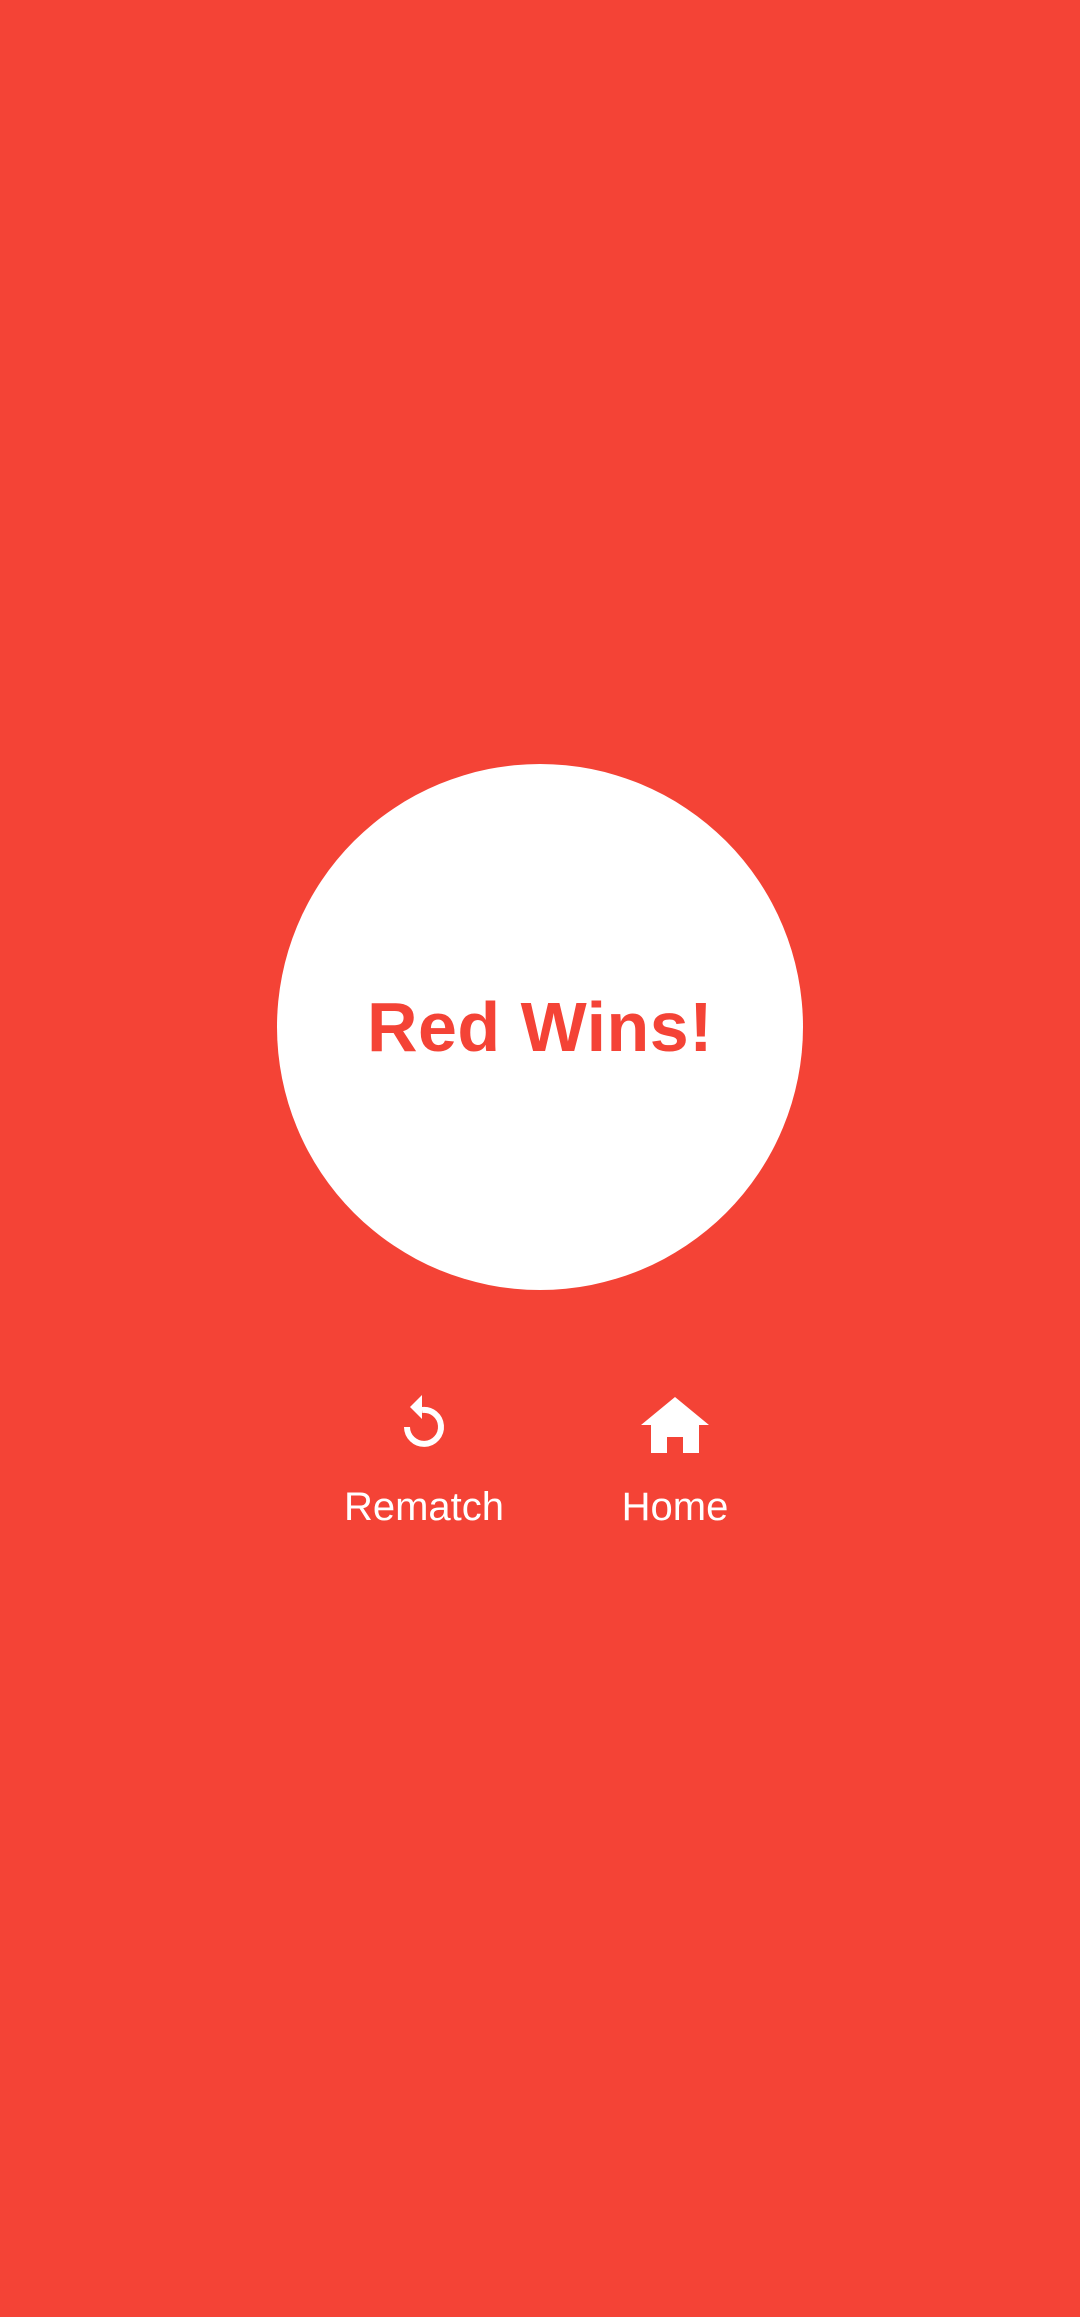 Image resolution: width=1080 pixels, height=2317 pixels. Describe the element at coordinates (675, 1425) in the screenshot. I see `home-icon` at that location.